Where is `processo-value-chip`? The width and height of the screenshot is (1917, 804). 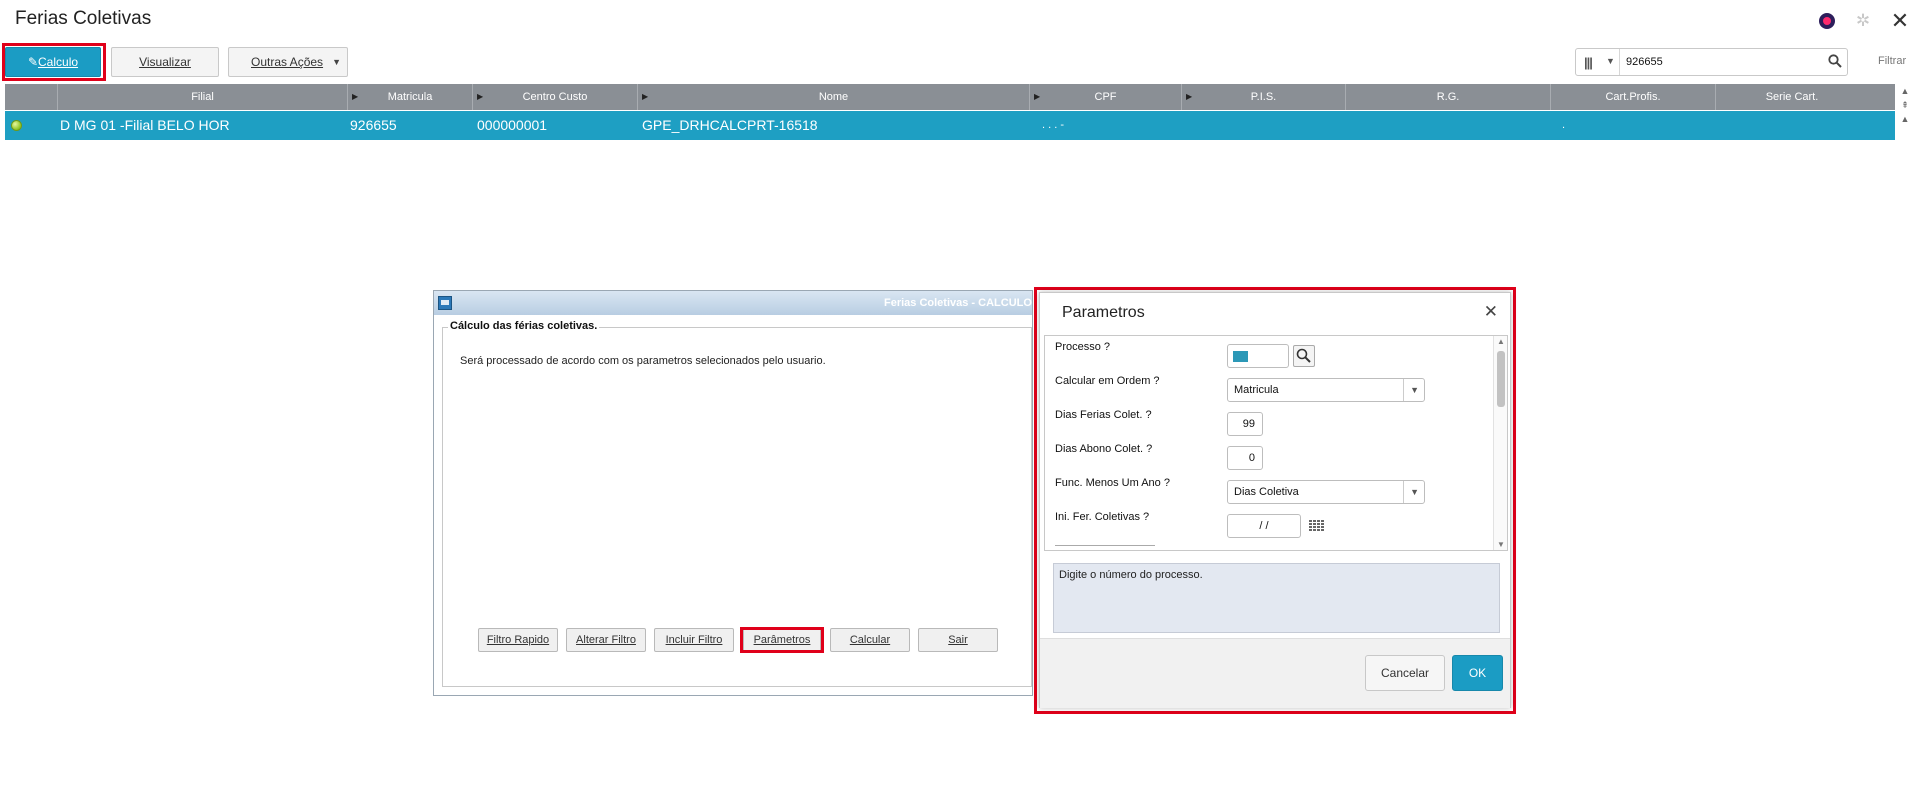
processo-value-chip is located at coordinates (1240, 356).